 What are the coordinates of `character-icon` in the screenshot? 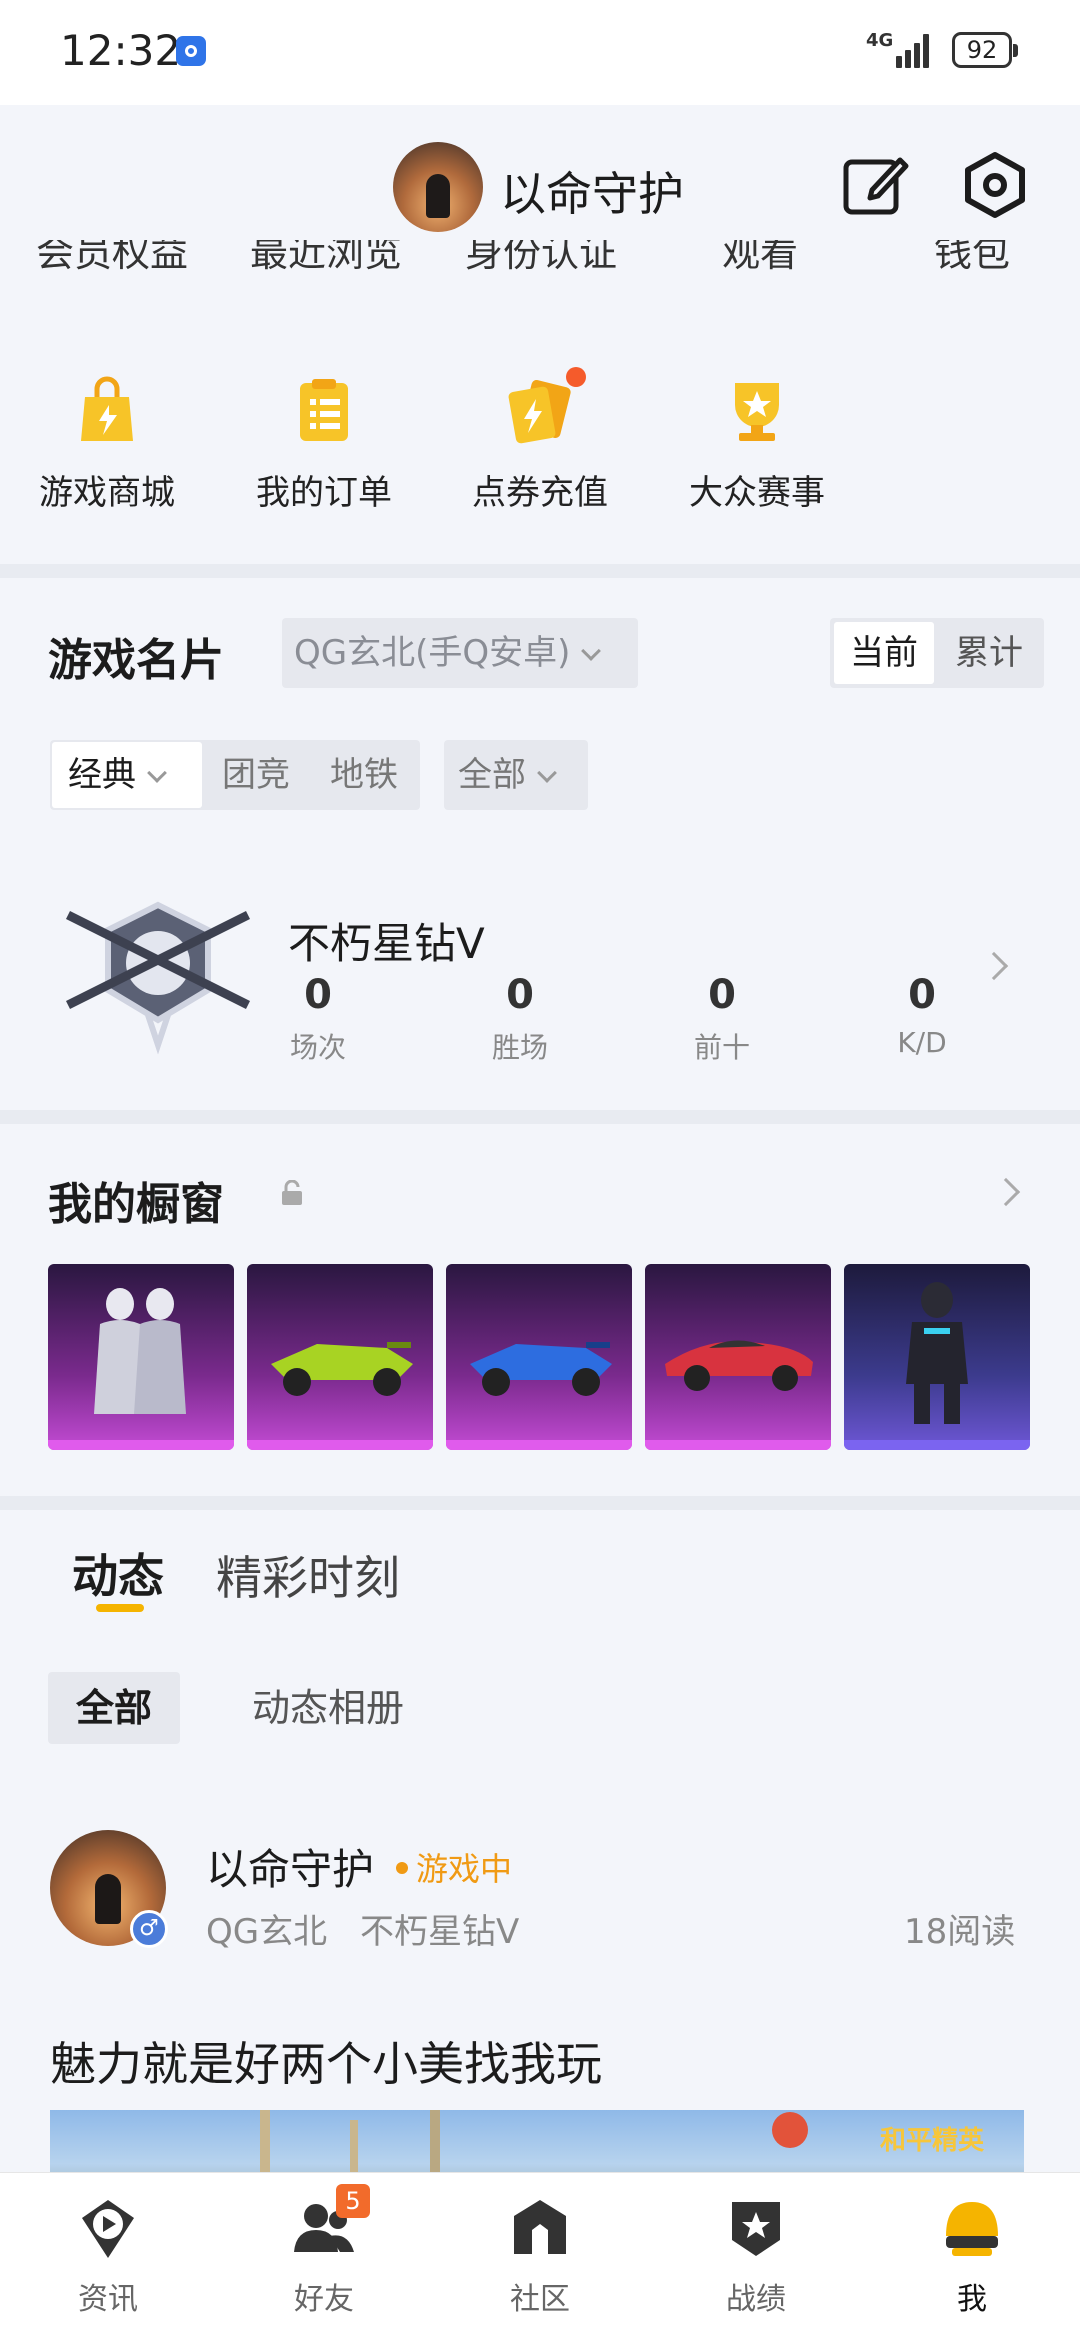 It's located at (937, 1353).